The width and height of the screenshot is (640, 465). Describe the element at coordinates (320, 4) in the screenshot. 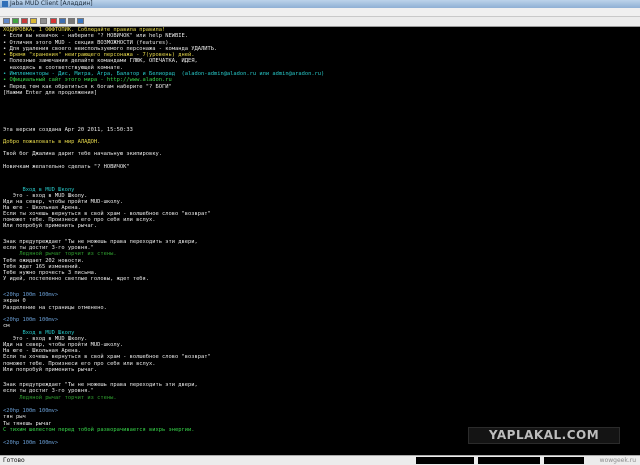

I see `title-bar: Jaba MUD Client [Аладдин]` at that location.